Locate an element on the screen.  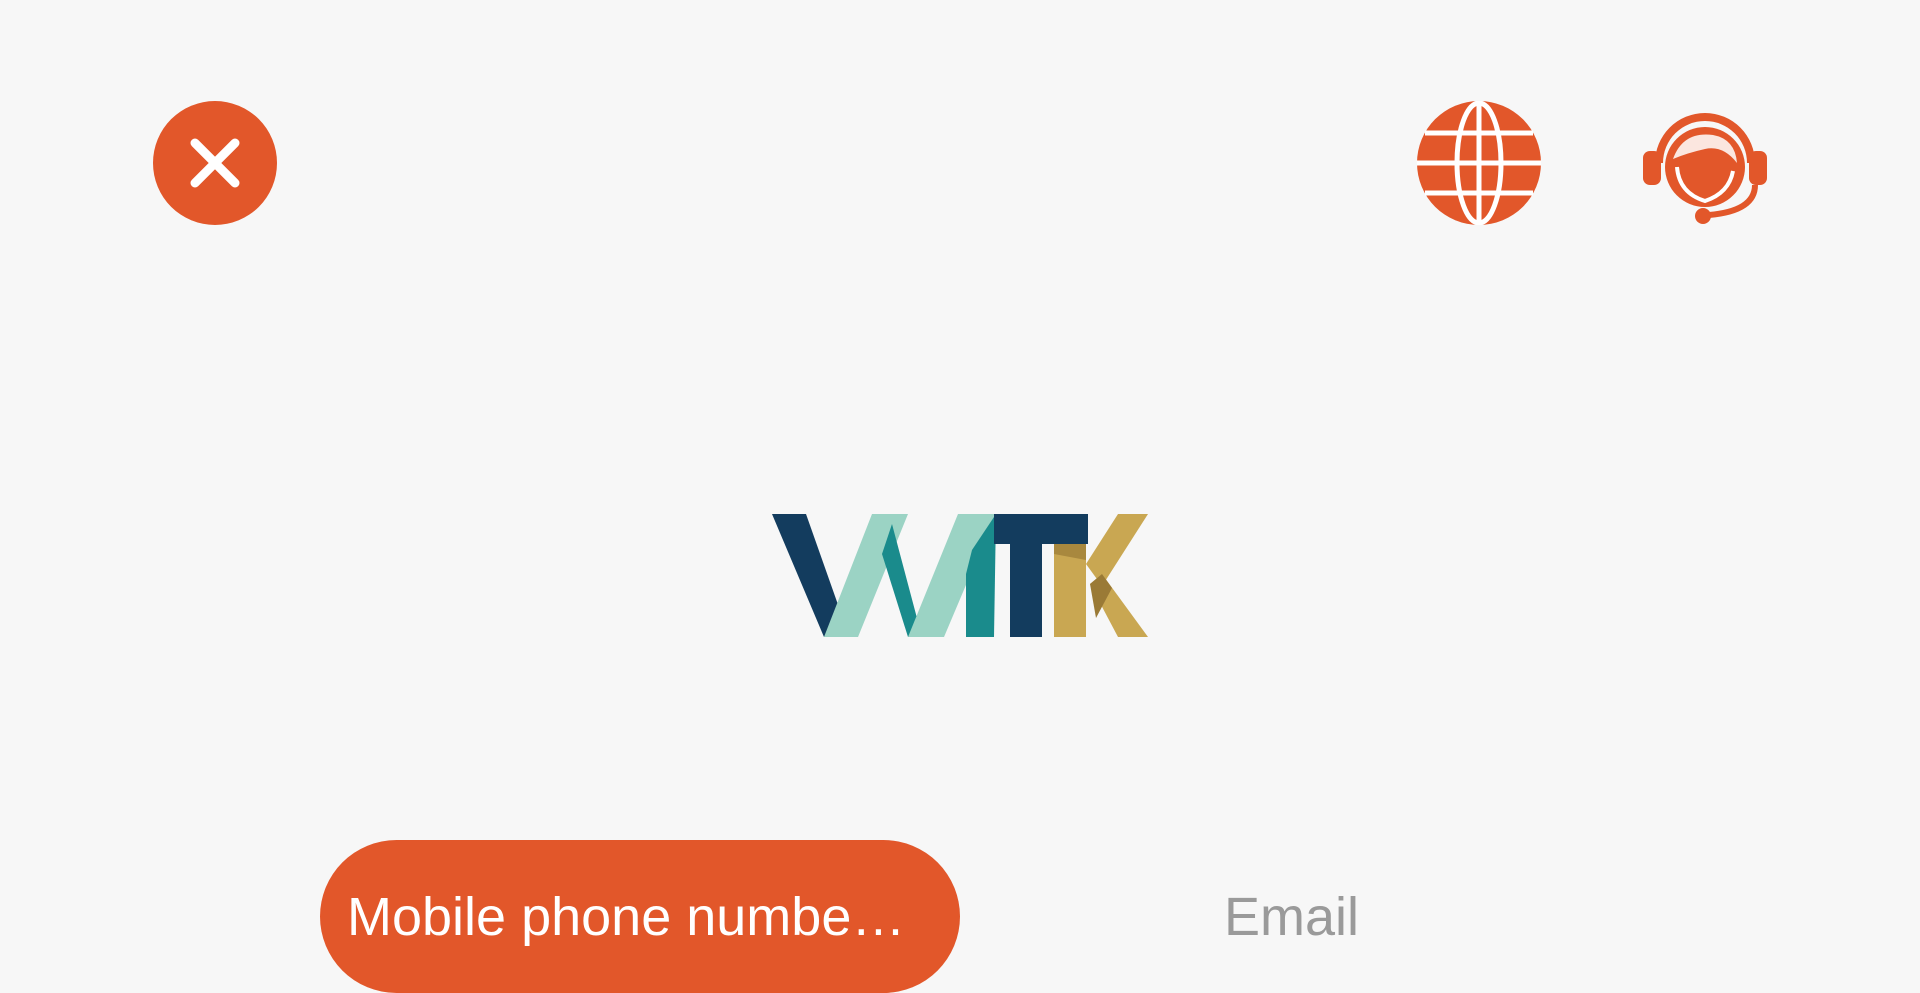
headset-icon is located at coordinates (1705, 168).